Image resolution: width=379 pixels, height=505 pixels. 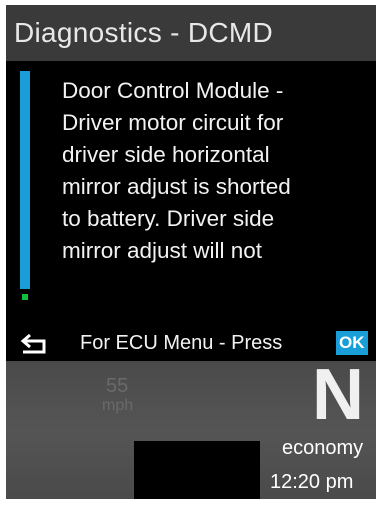 I want to click on message-line: Driver motor circuit for, so click(x=173, y=122).